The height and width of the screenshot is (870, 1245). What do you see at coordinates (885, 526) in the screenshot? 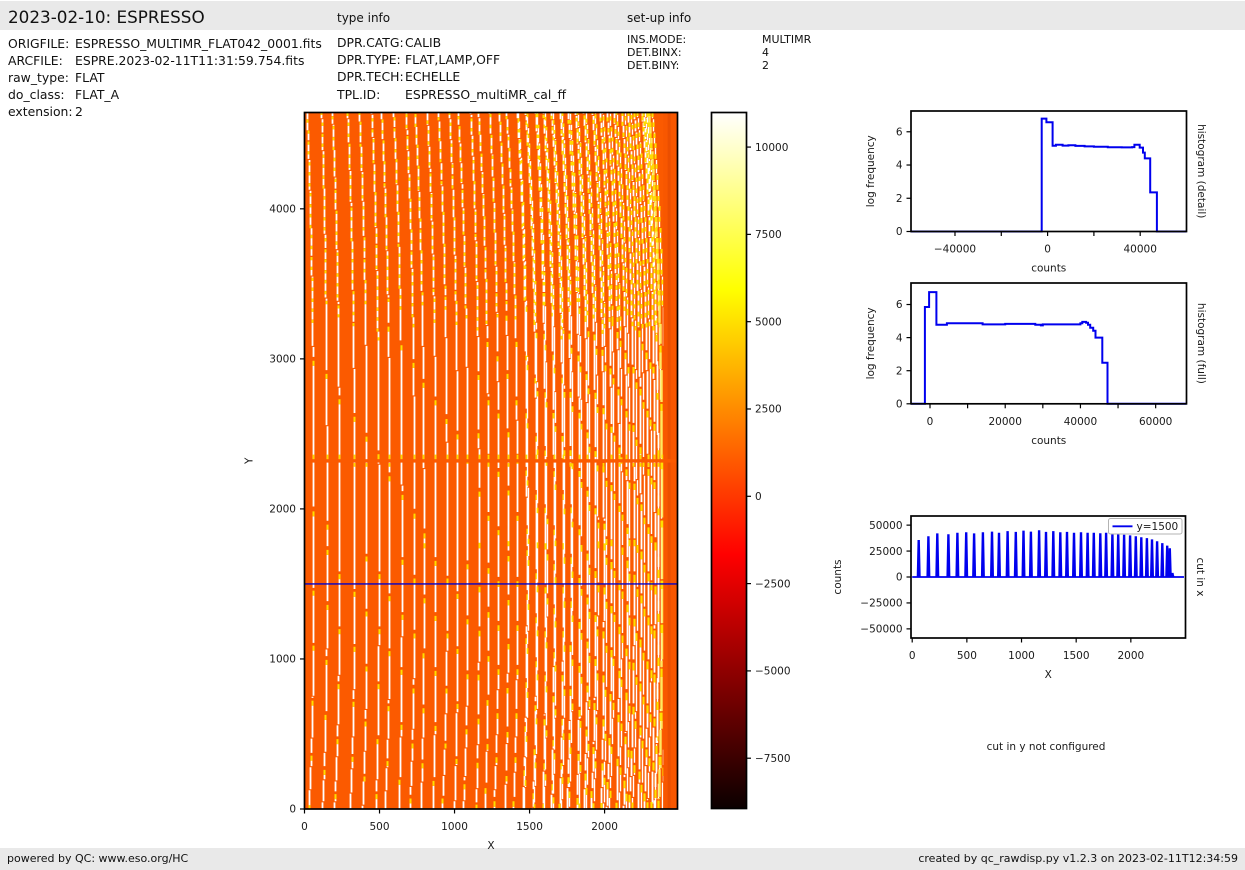
I see `svg-text: 50000` at bounding box center [885, 526].